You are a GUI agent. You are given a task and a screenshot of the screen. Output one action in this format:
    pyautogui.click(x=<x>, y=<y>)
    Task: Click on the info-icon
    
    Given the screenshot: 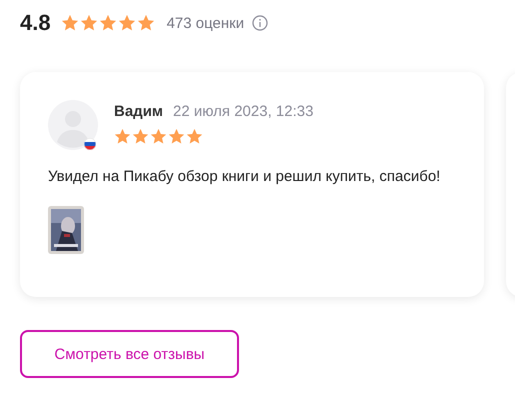 What is the action you would take?
    pyautogui.click(x=260, y=23)
    